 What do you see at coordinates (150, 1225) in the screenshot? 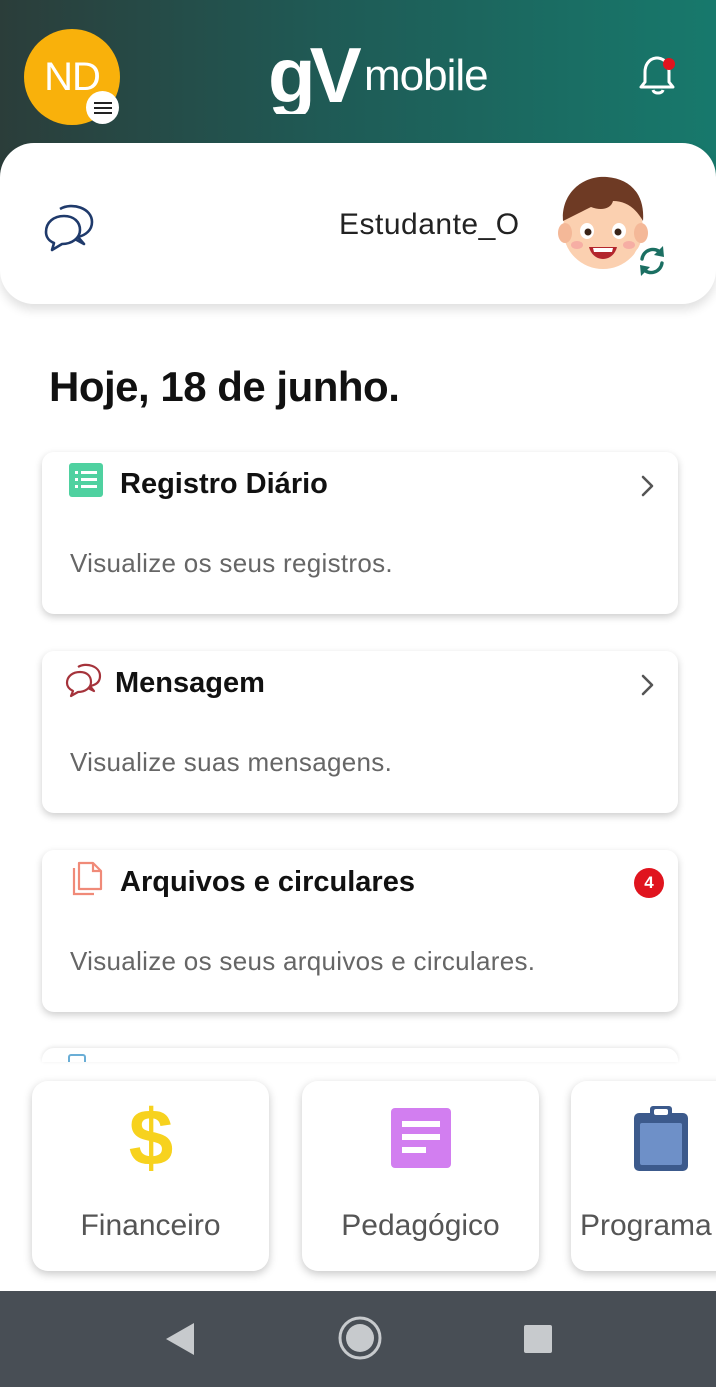
I see `tile-label: Financeiro` at bounding box center [150, 1225].